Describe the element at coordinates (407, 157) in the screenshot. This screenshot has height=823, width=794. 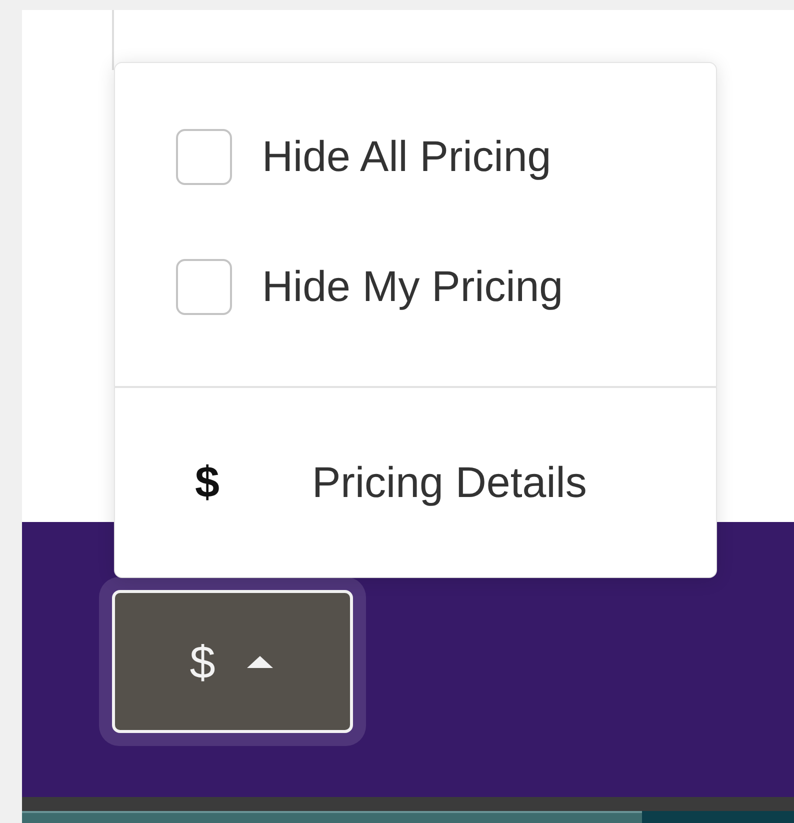
I see `checkbox-label: Hide All Pricing` at that location.